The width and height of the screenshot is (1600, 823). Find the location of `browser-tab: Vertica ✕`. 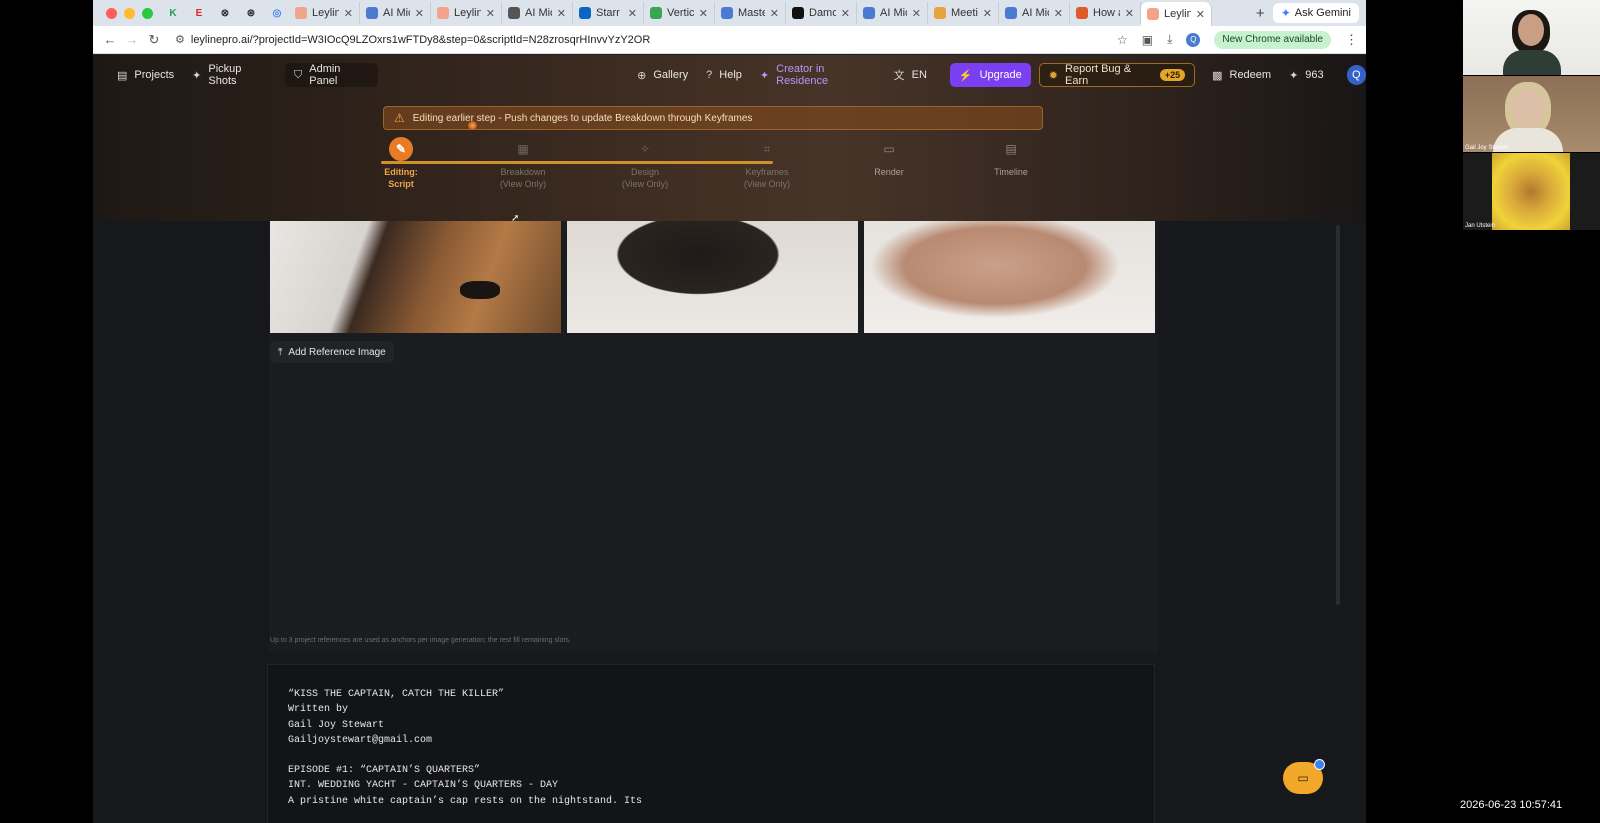

browser-tab: Vertica ✕ is located at coordinates (679, 13).